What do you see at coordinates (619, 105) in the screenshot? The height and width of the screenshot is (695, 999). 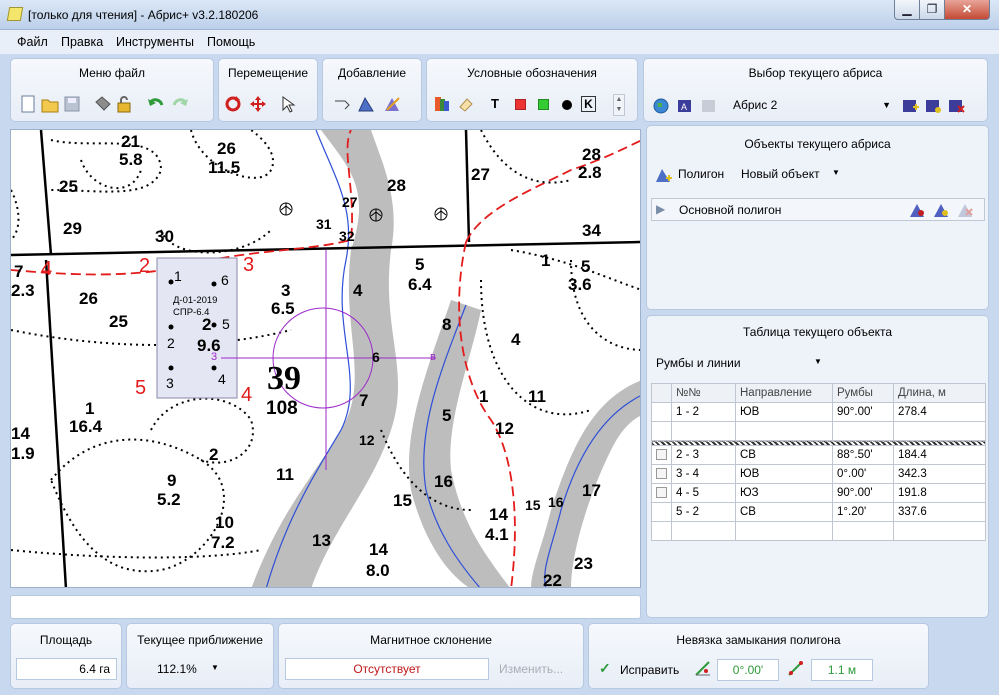 I see `legend-scroll: ▲ ▼` at bounding box center [619, 105].